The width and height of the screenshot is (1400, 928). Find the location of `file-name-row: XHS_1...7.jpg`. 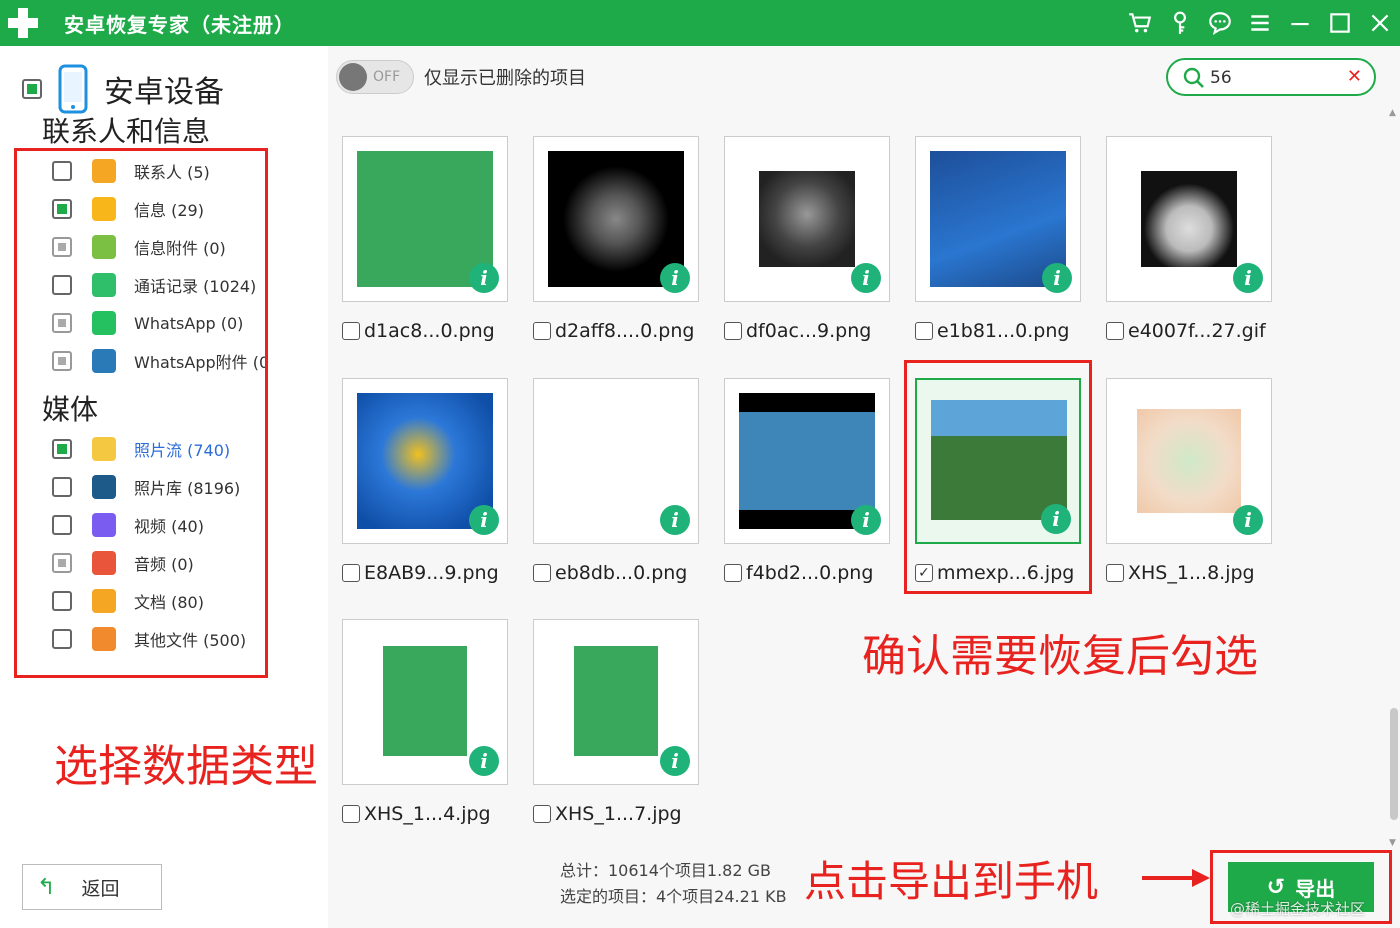

file-name-row: XHS_1...7.jpg is located at coordinates (616, 814).